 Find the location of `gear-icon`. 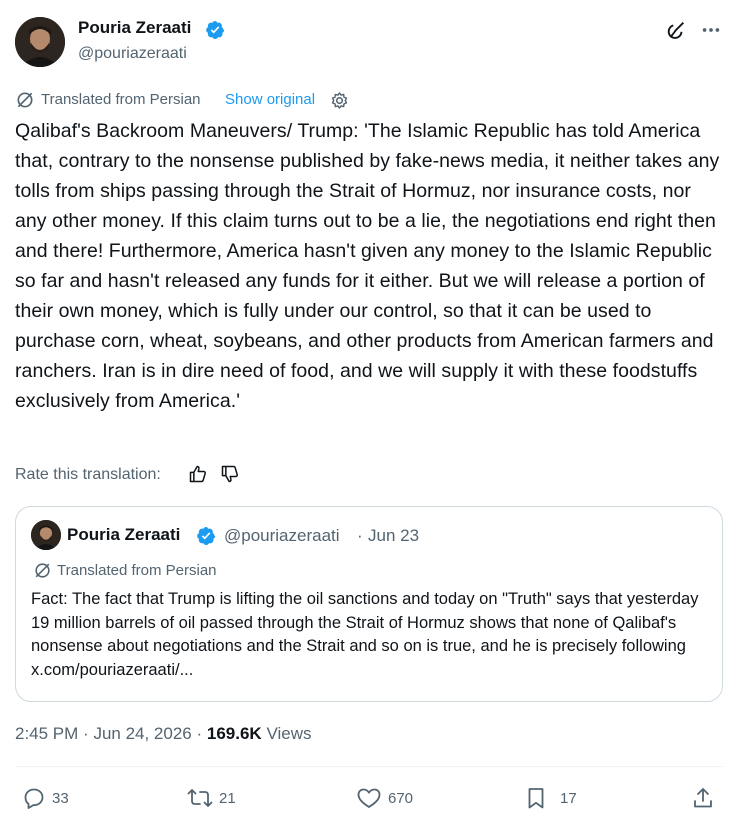

gear-icon is located at coordinates (339, 103).